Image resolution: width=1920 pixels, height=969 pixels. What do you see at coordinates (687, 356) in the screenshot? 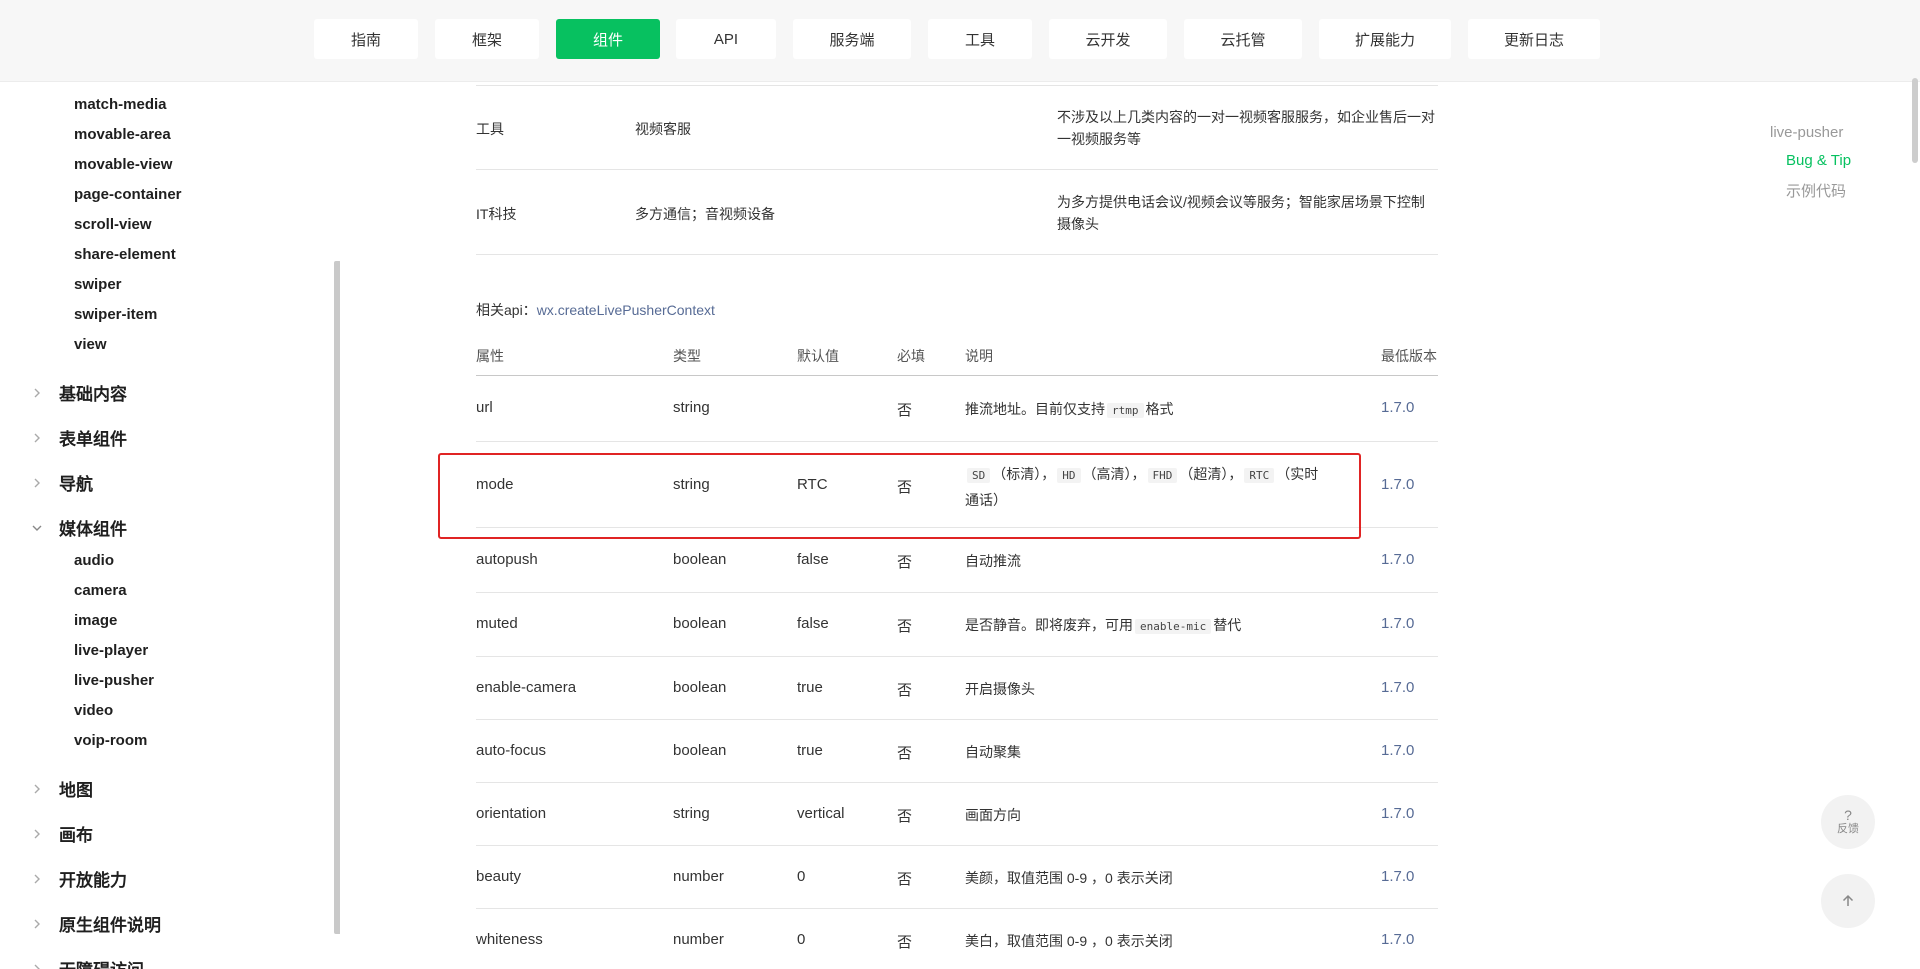
I see `column-header-type: 类型` at bounding box center [687, 356].